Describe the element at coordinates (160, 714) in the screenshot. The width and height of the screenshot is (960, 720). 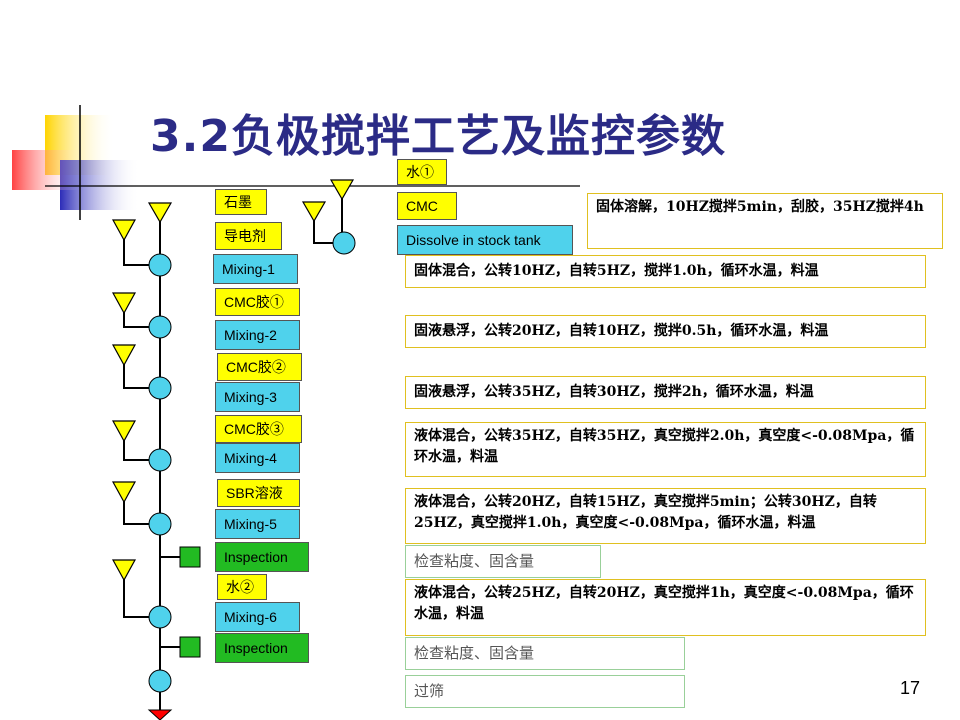
I see `end-marker-icon` at that location.